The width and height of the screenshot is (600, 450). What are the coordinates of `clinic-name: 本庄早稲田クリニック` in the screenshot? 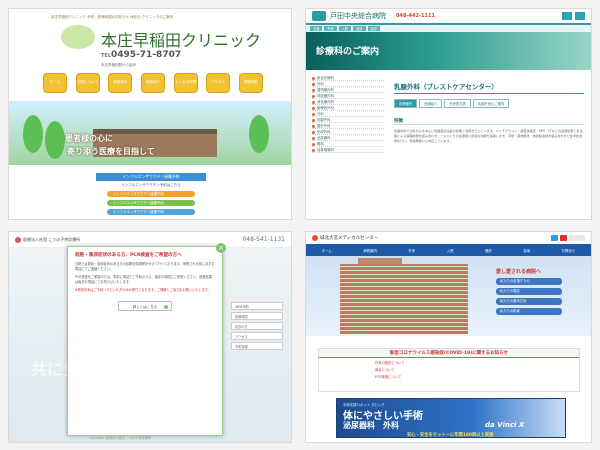 It's located at (181, 40).